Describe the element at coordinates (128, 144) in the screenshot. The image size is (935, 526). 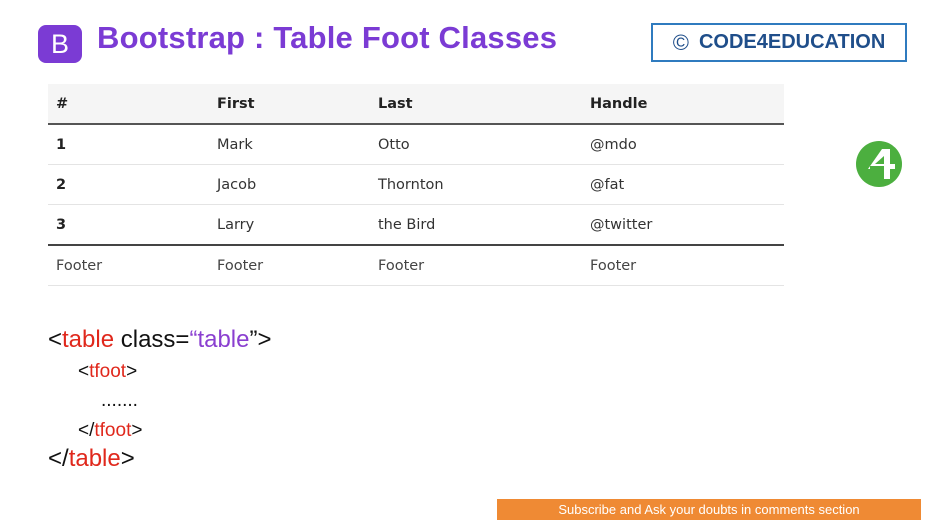
I see `row-number: 1` at that location.